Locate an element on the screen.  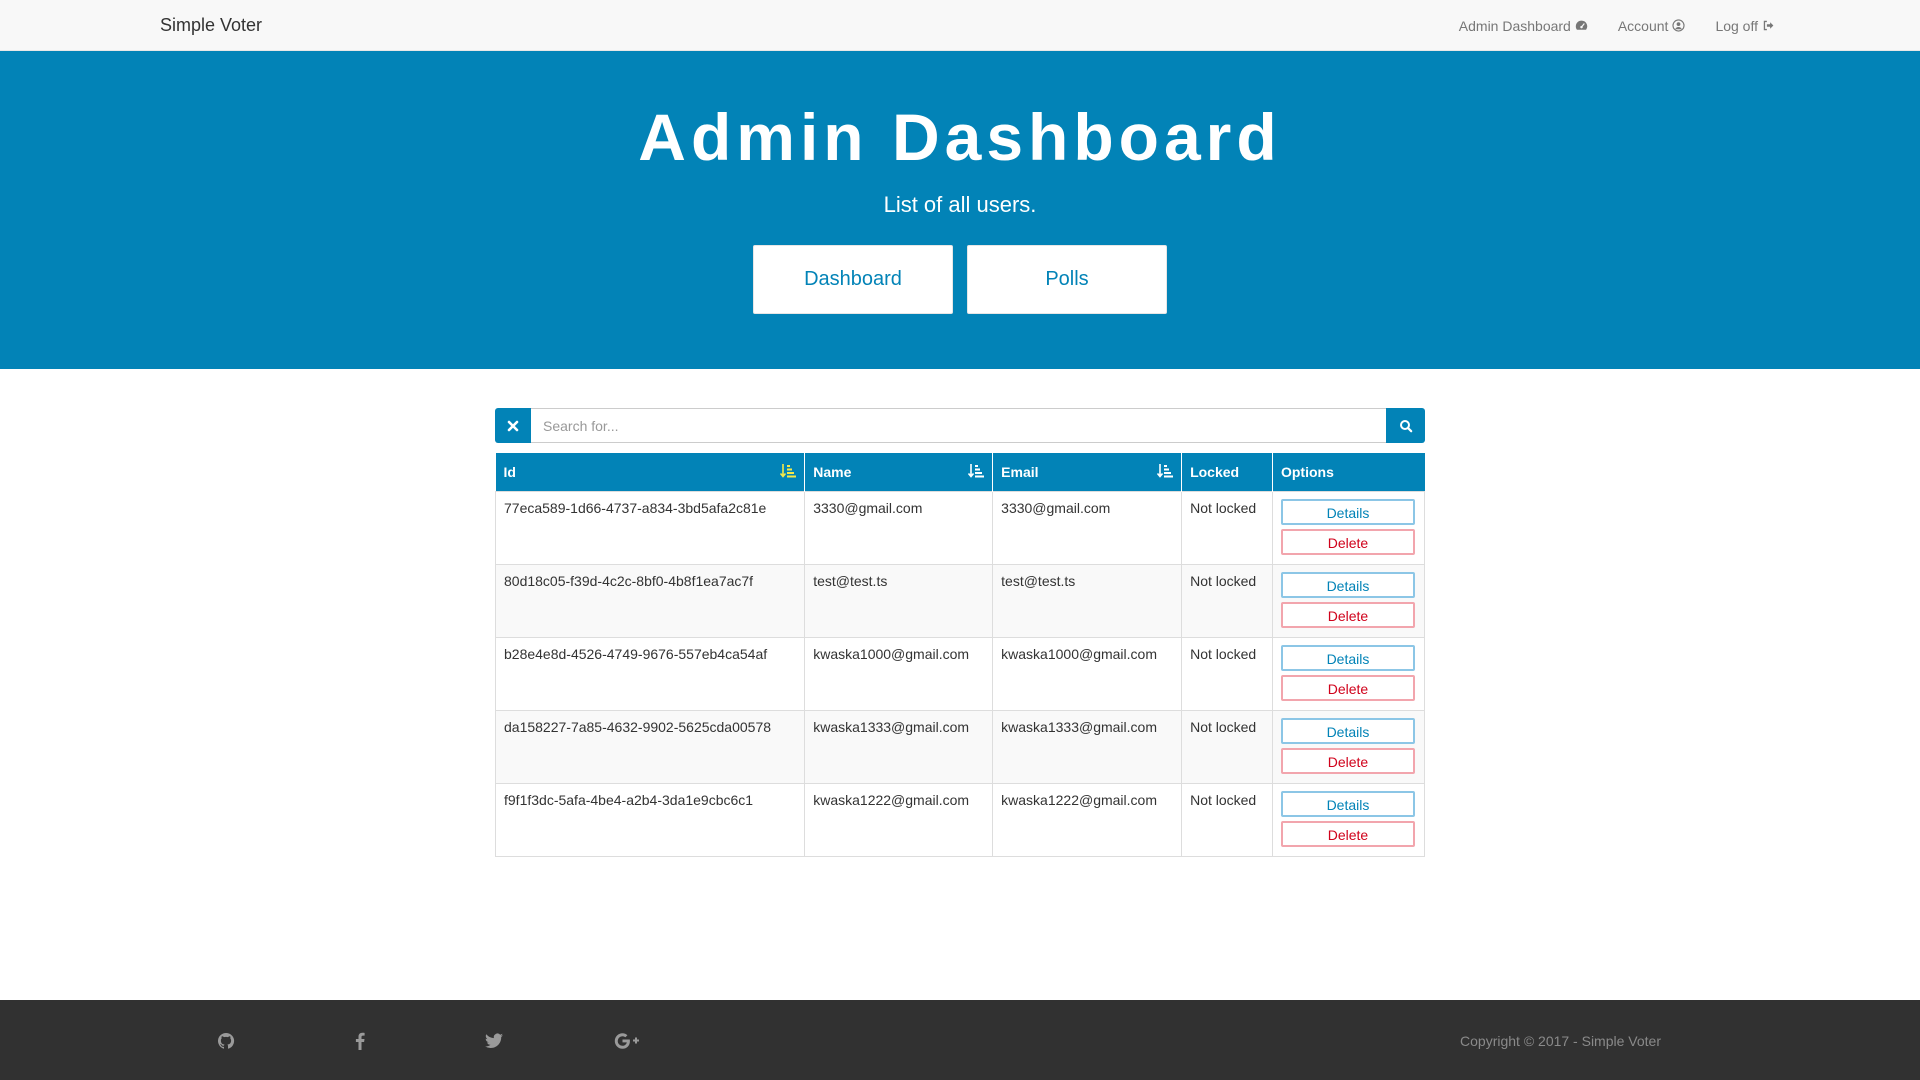
cell-id: da158227-7a85-4632-9902-5625cda00578 is located at coordinates (650, 746).